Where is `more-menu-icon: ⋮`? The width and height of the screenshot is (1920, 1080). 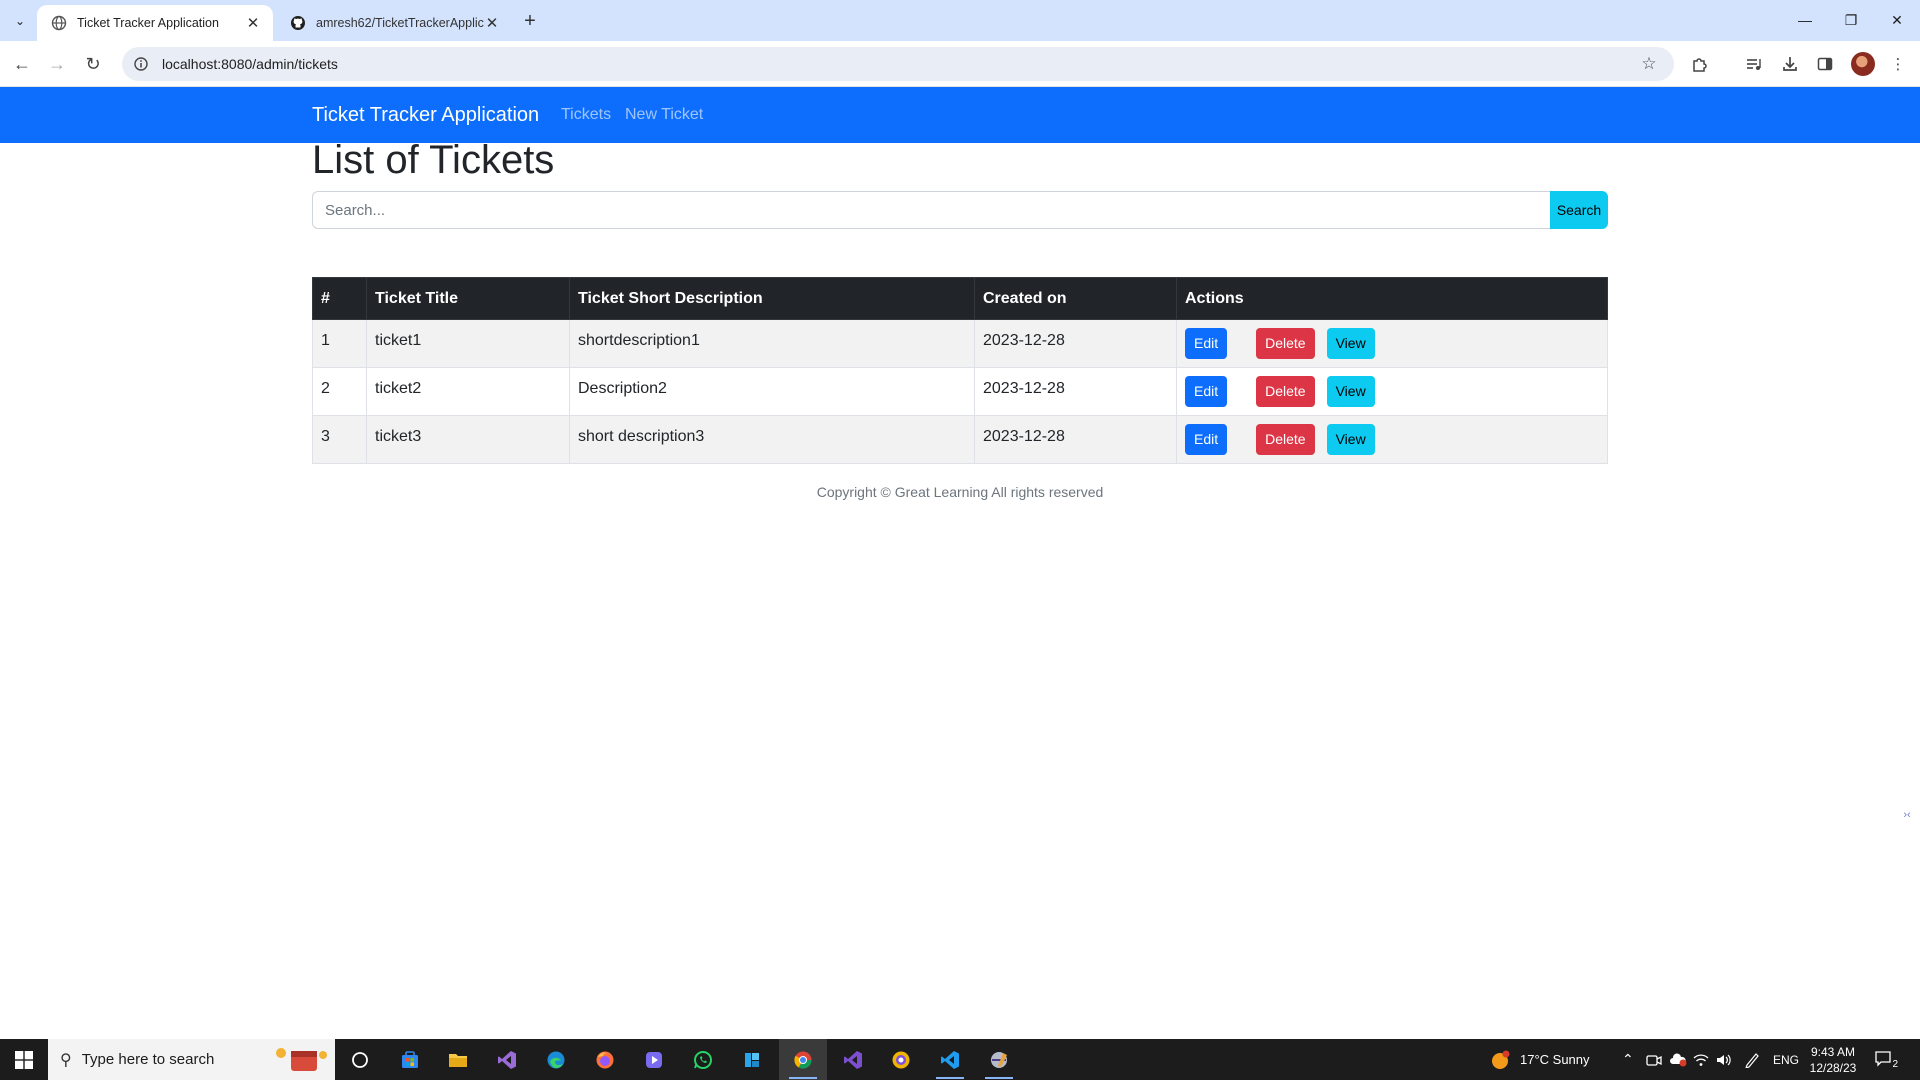
more-menu-icon: ⋮ is located at coordinates (1898, 64).